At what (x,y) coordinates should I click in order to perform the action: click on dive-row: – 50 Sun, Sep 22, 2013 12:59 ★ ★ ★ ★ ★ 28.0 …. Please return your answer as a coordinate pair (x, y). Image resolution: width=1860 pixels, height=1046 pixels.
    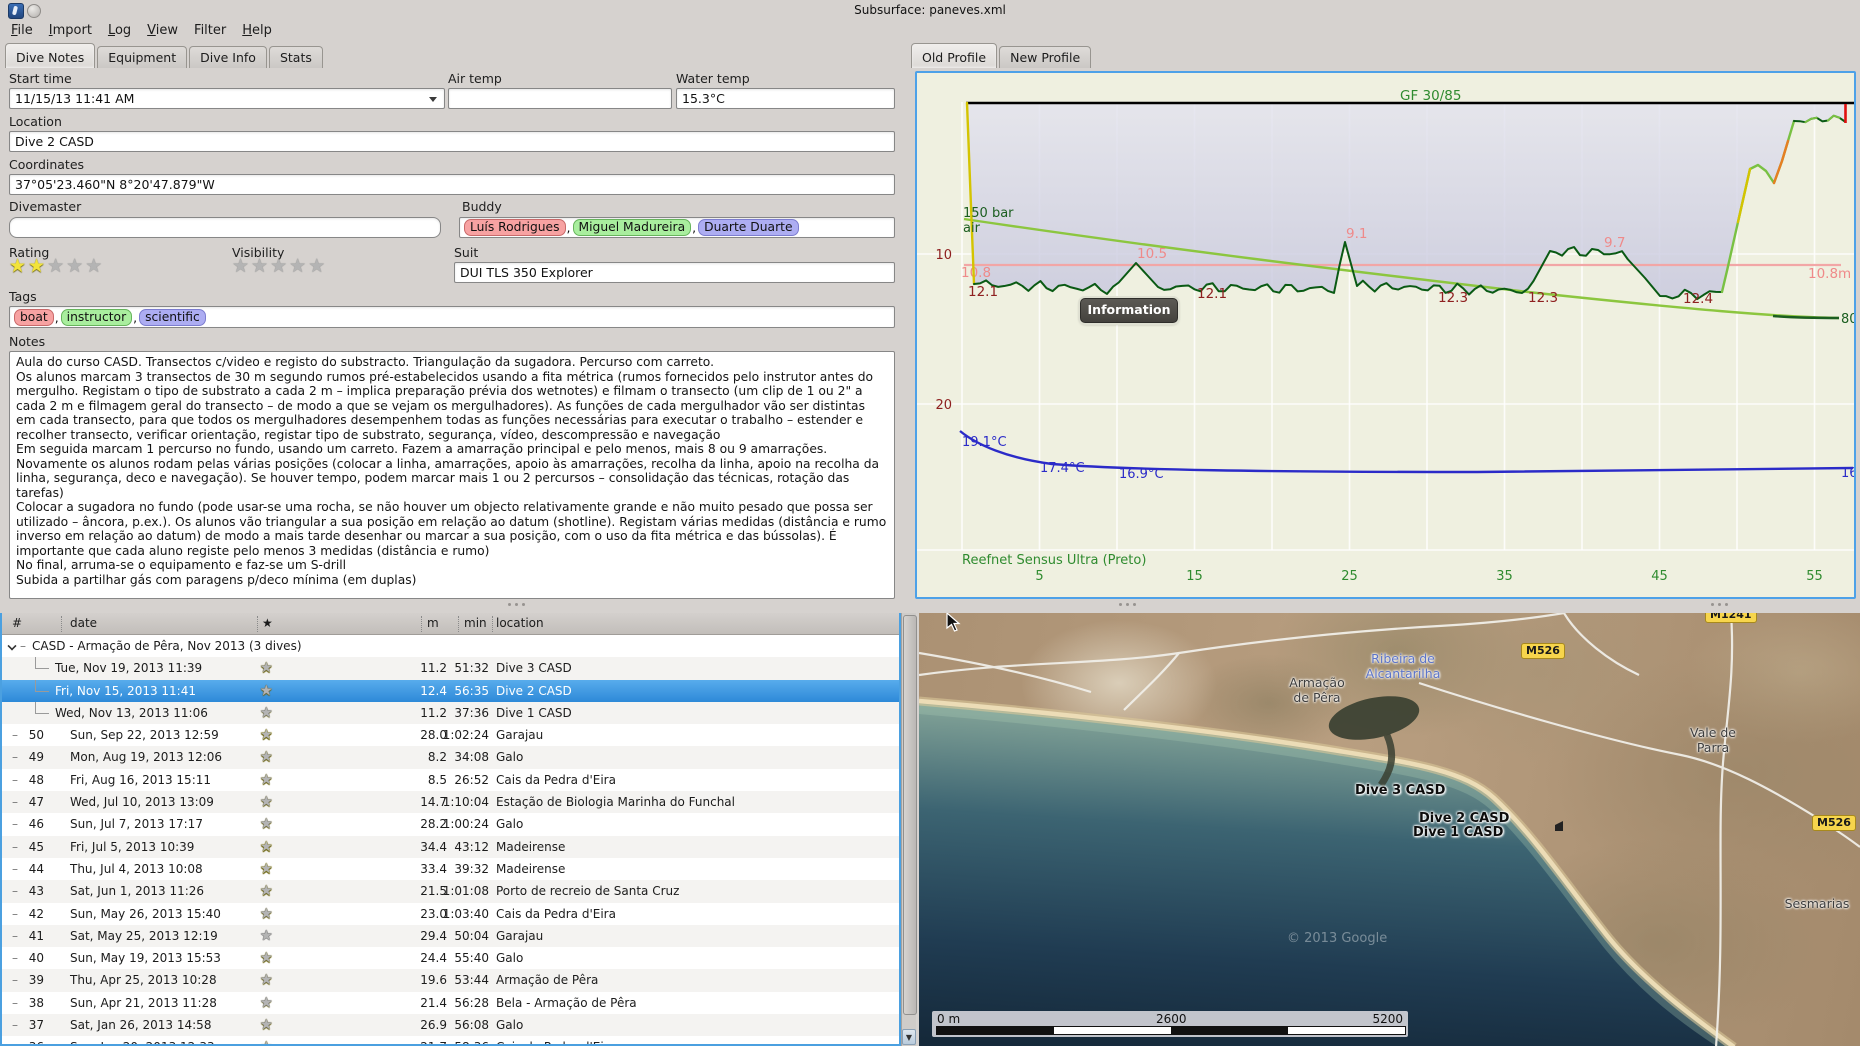
    Looking at the image, I should click on (450, 735).